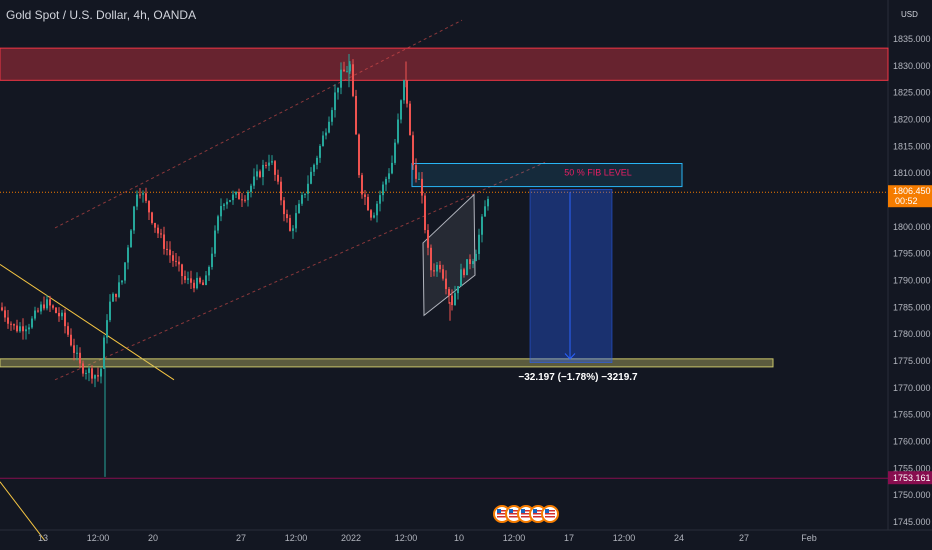 This screenshot has height=550, width=932. What do you see at coordinates (912, 281) in the screenshot?
I see `price-axis-tick: 1790.000` at bounding box center [912, 281].